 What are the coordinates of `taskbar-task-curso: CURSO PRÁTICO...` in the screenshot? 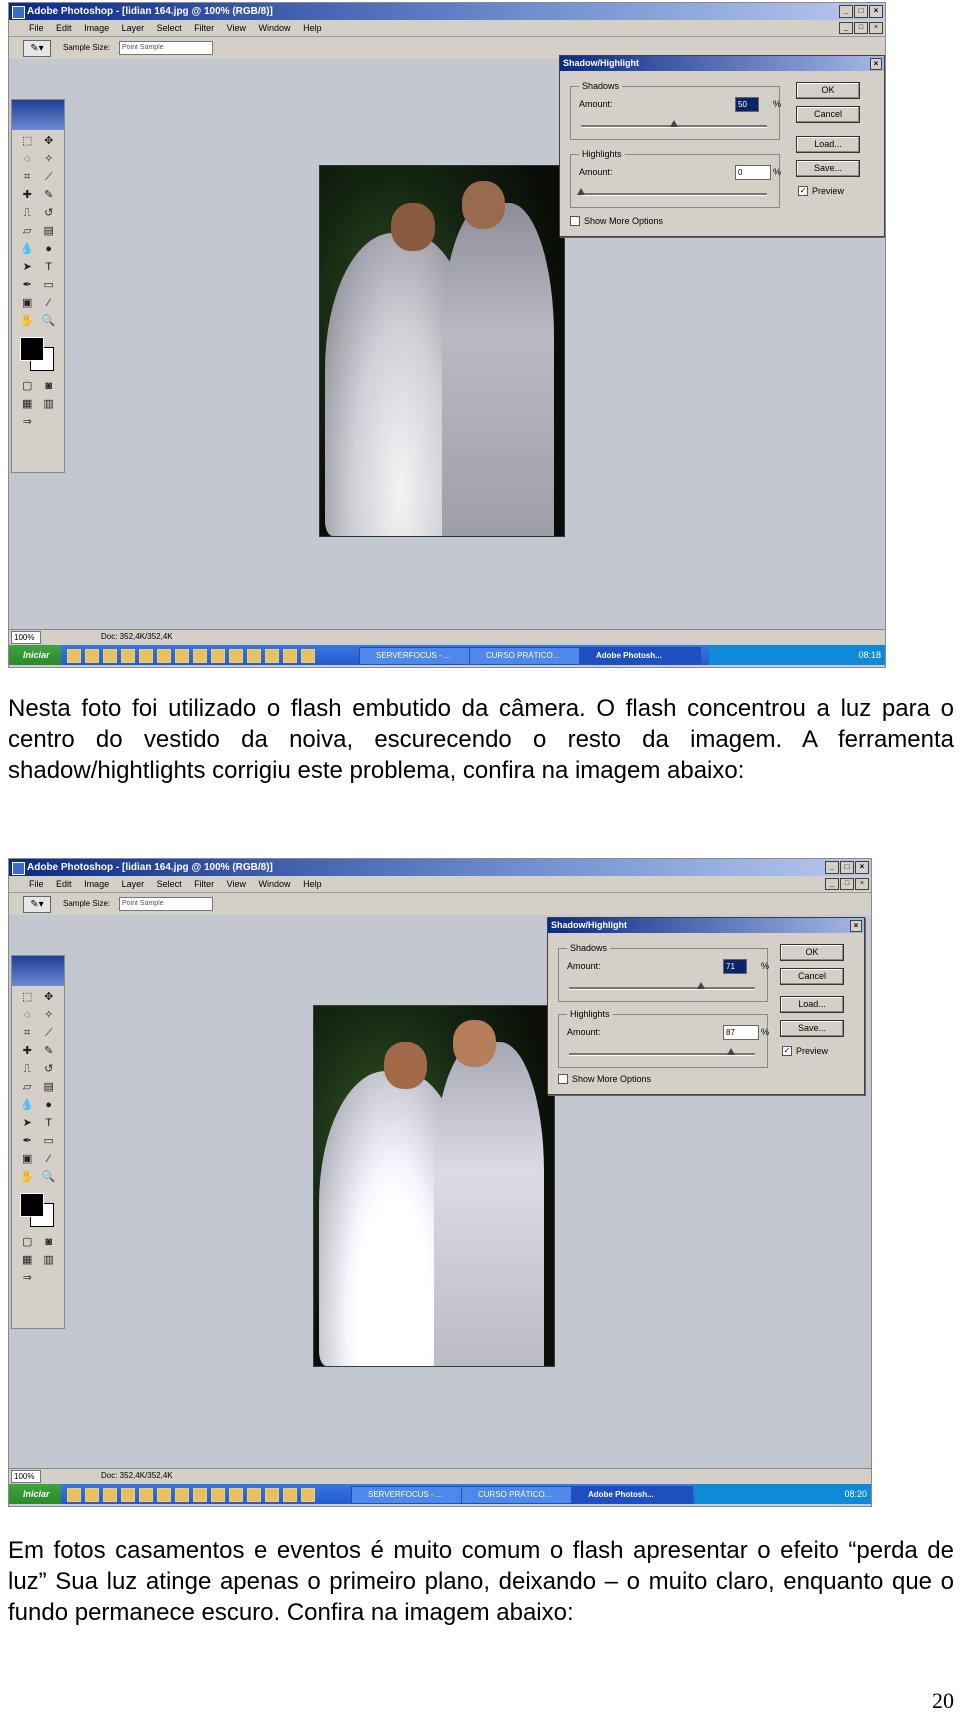 It's located at (530, 656).